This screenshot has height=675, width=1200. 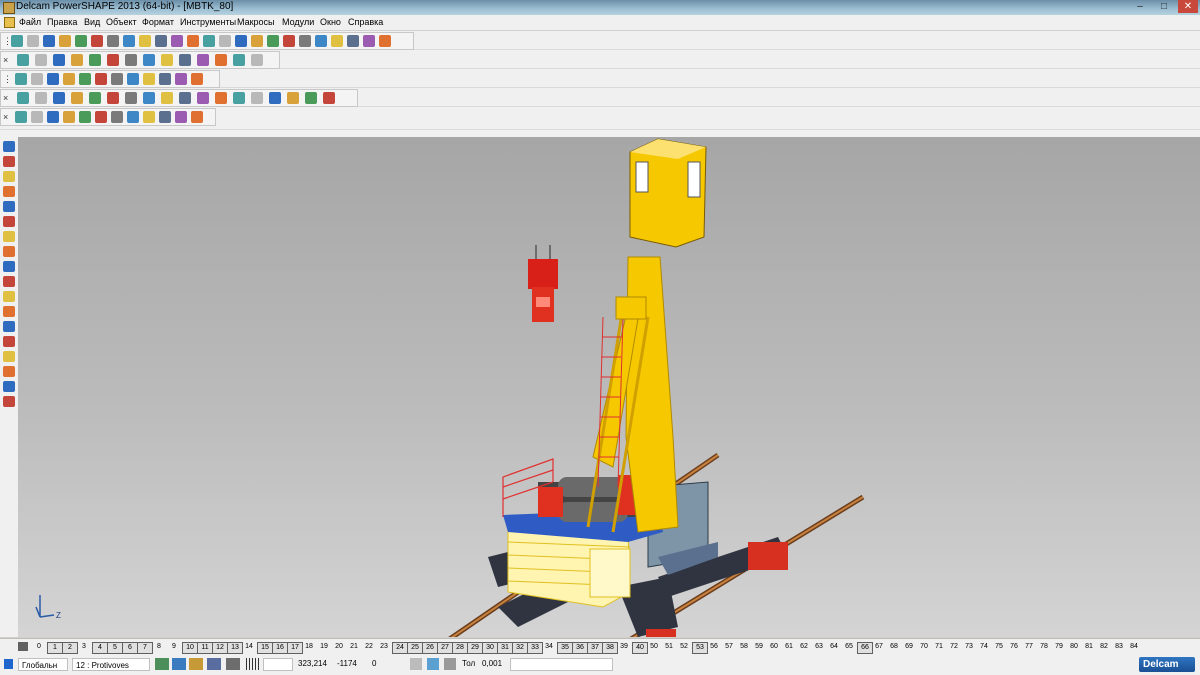 What do you see at coordinates (30, 22) in the screenshot?
I see `menu-file: Файл` at bounding box center [30, 22].